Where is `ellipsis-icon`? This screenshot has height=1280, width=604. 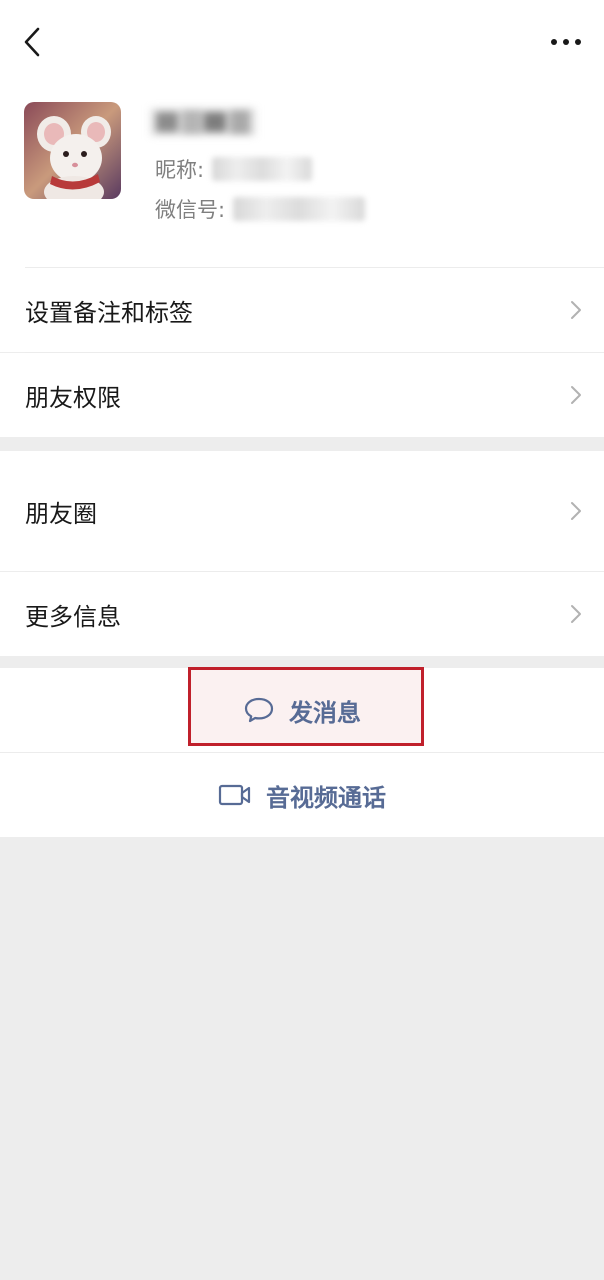 ellipsis-icon is located at coordinates (566, 42).